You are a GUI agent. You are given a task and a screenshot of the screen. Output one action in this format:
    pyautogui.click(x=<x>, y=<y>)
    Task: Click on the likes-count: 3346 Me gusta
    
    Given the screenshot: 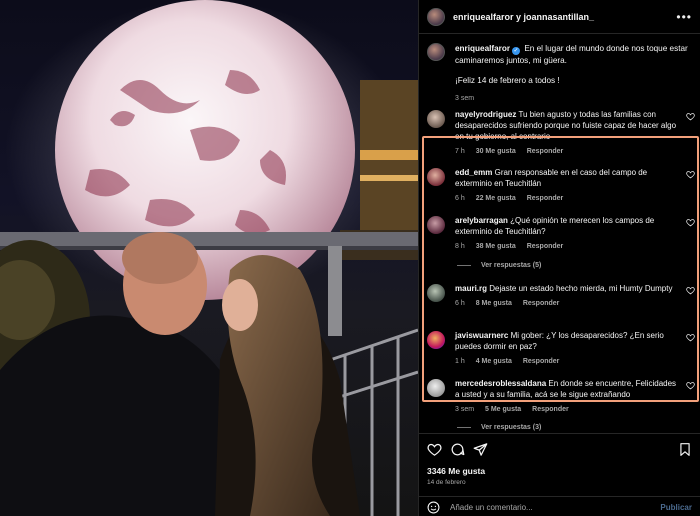 What is the action you would take?
    pyautogui.click(x=456, y=471)
    